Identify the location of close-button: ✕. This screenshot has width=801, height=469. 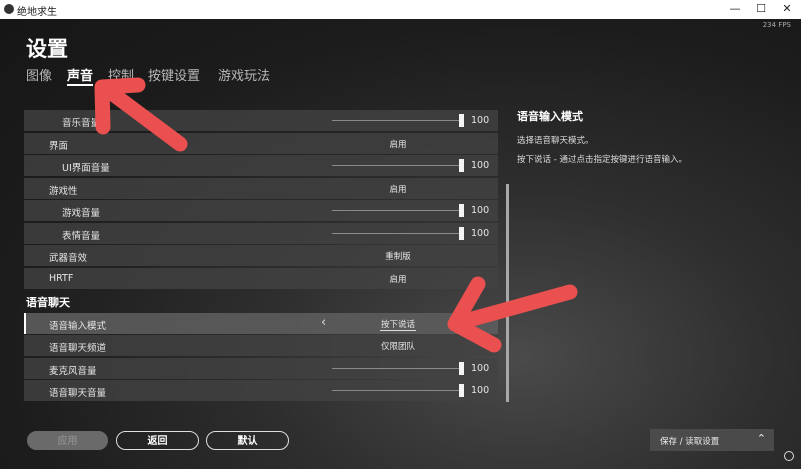
(787, 9).